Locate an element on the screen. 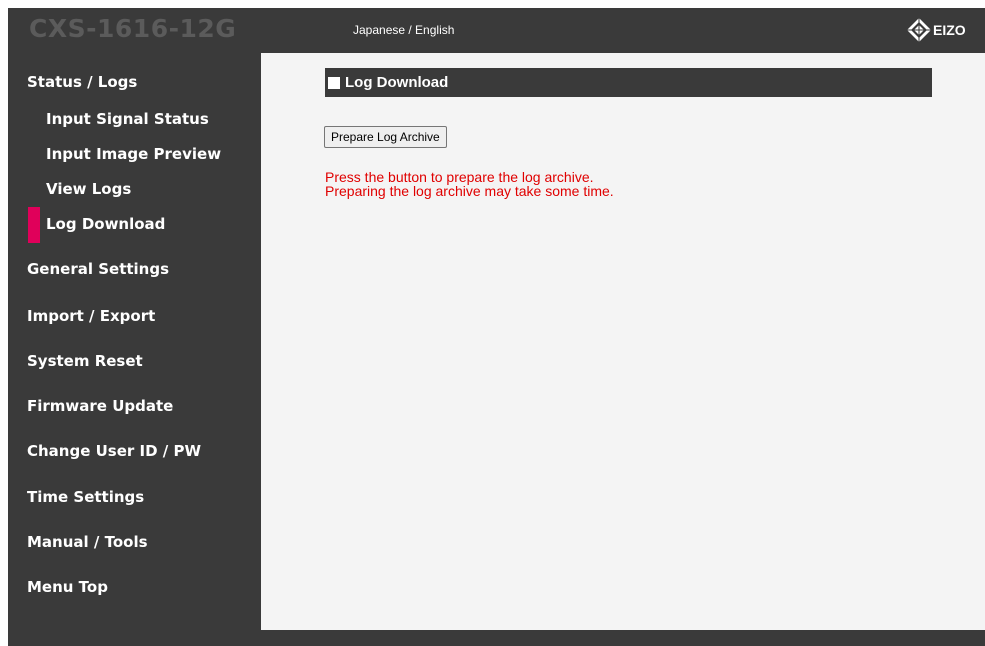 This screenshot has width=985, height=646. prepare-log-archive-button: Prepare Log Archive is located at coordinates (385, 137).